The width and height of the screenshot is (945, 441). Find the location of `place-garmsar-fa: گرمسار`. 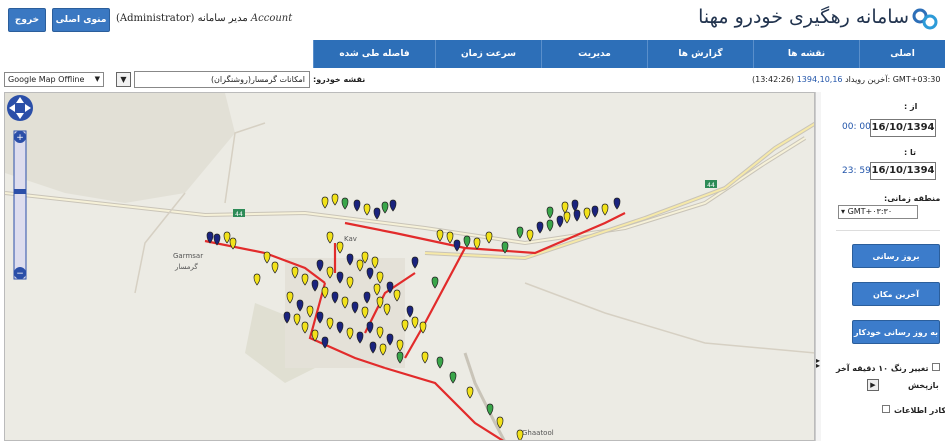

place-garmsar-fa: گرمسار is located at coordinates (186, 266).